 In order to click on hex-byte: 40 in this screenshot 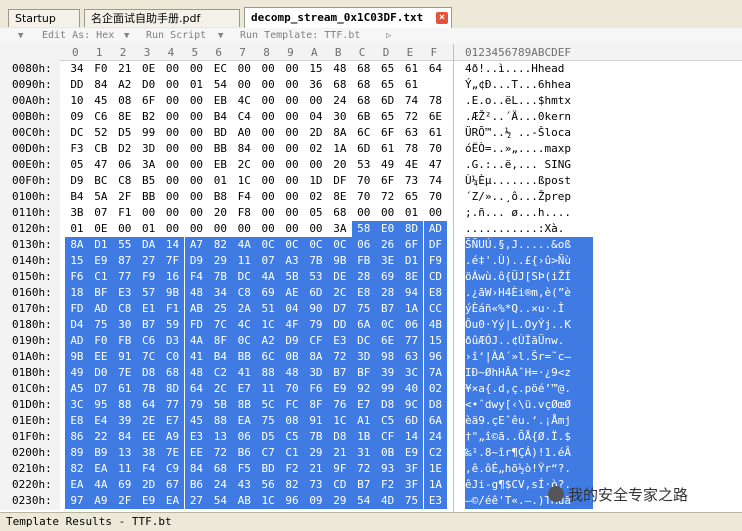, I will do `click(411, 389)`.